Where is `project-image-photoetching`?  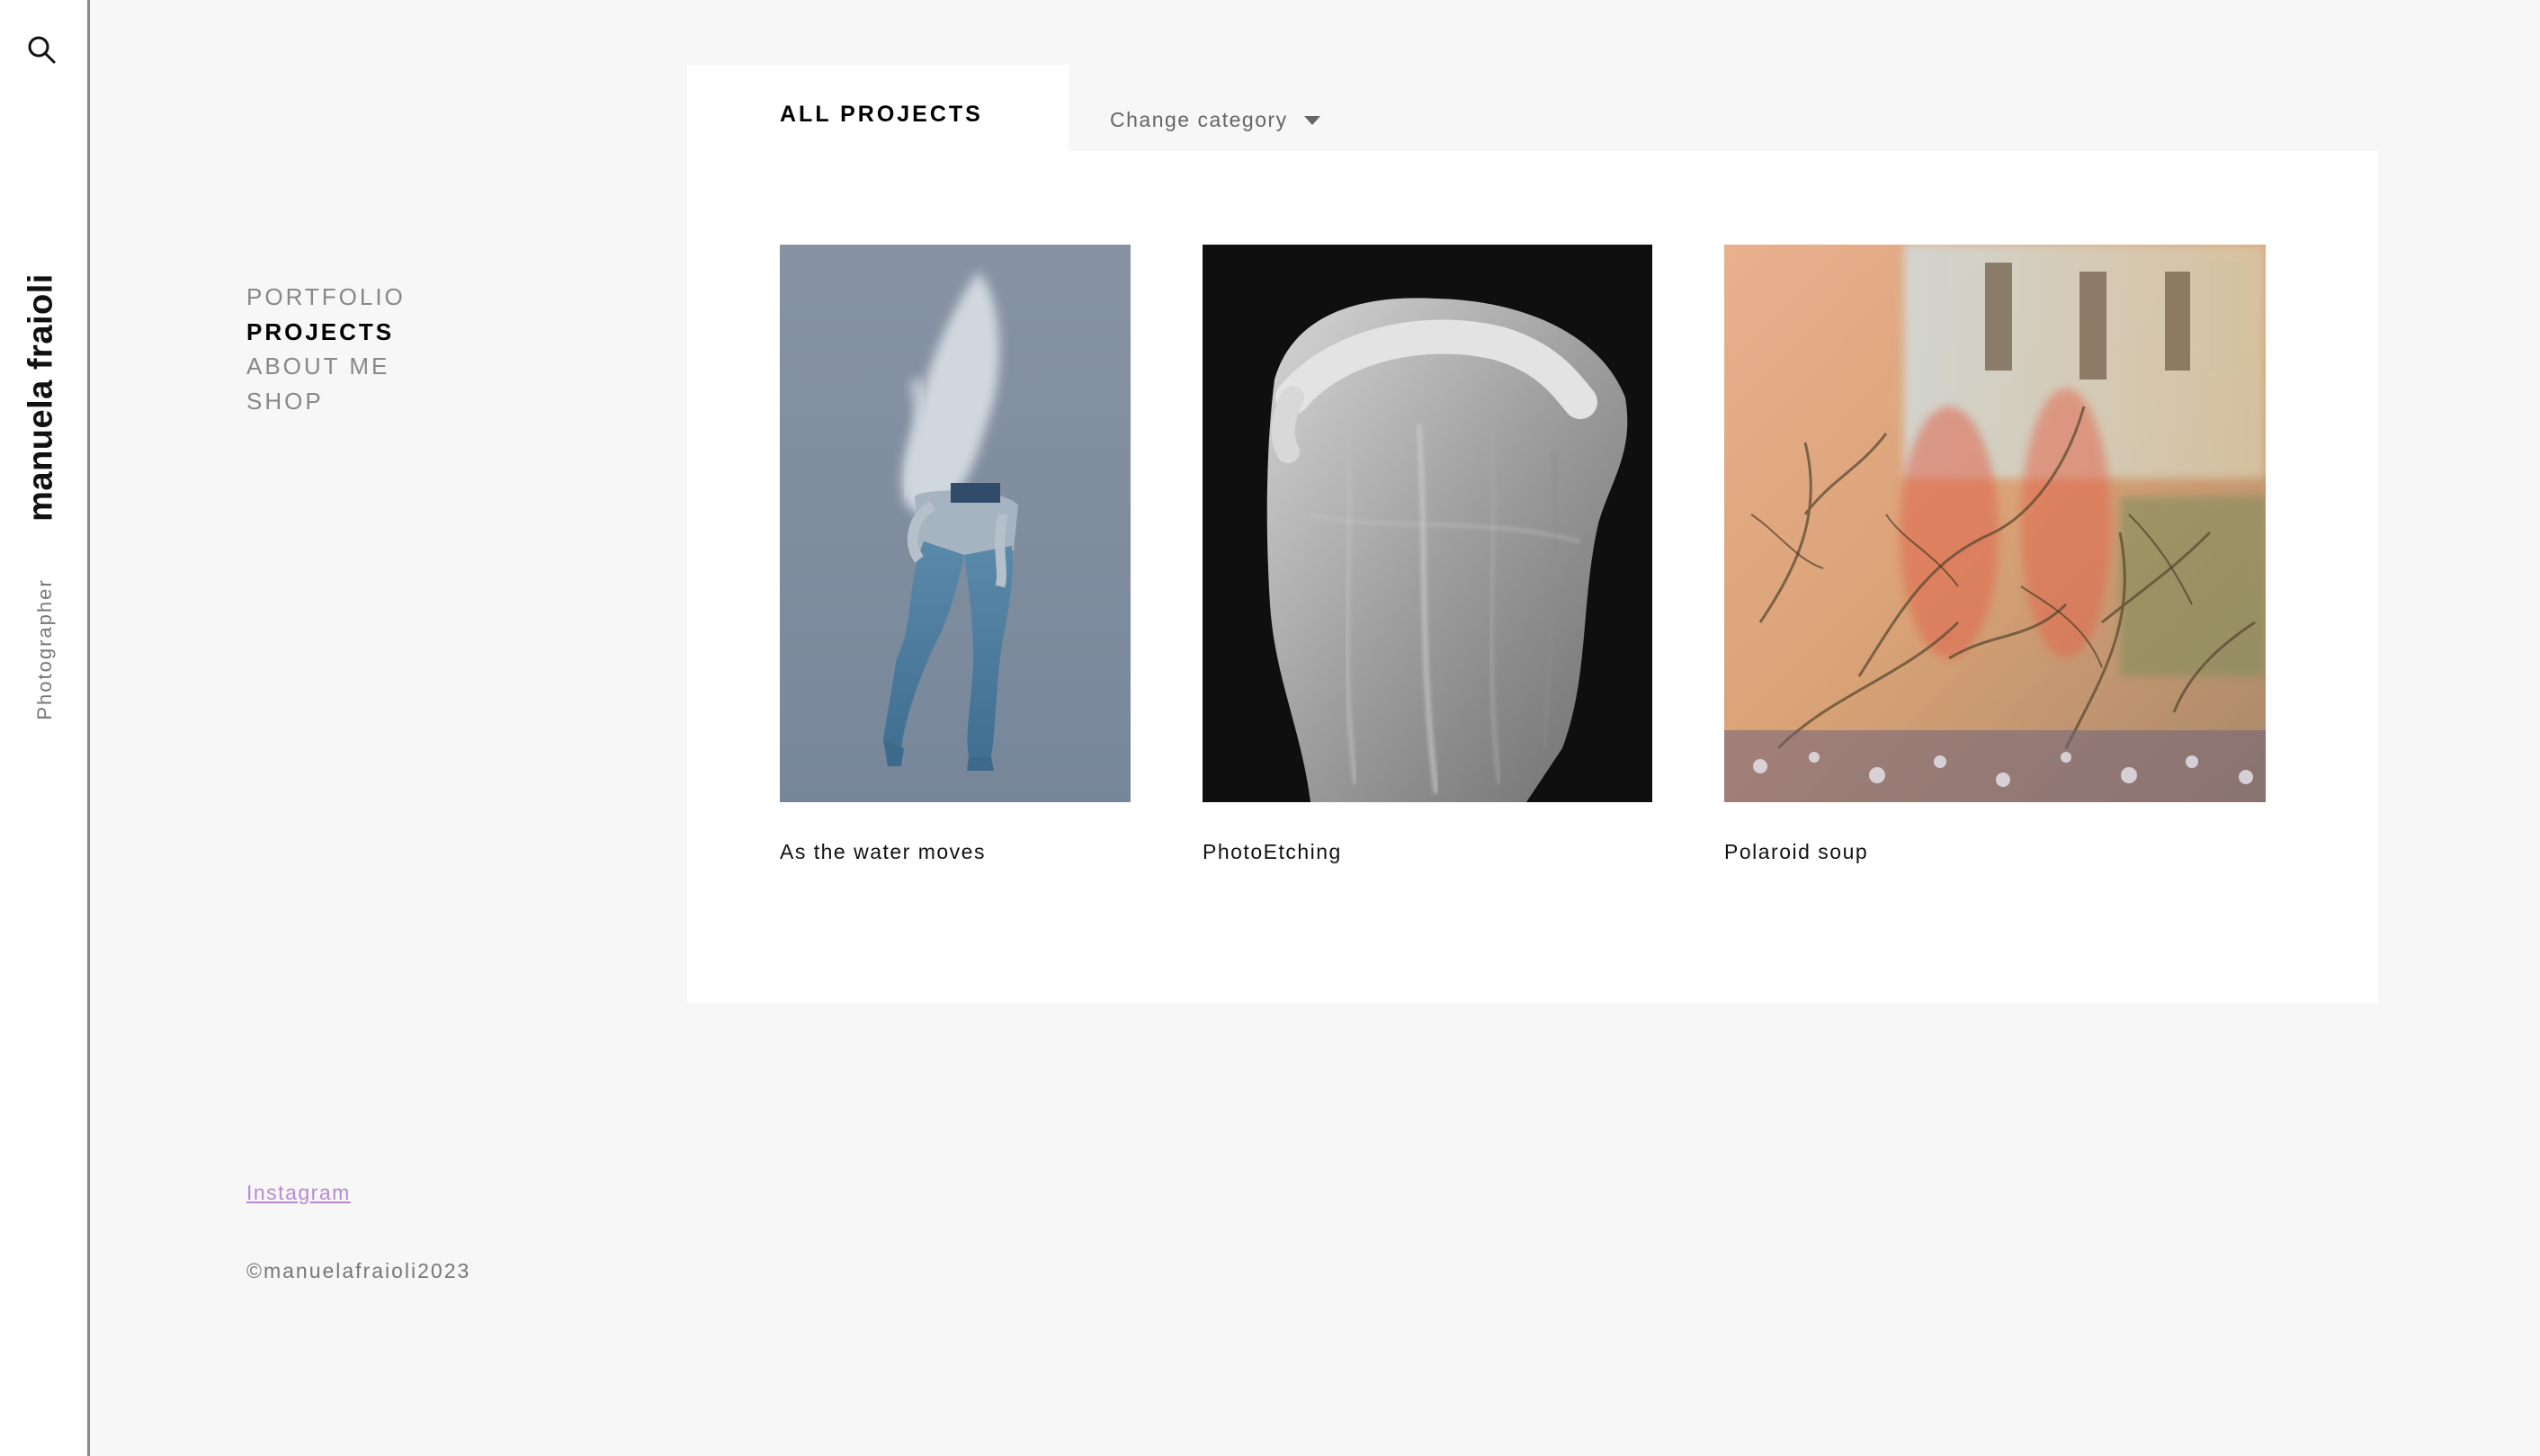 project-image-photoetching is located at coordinates (1427, 524).